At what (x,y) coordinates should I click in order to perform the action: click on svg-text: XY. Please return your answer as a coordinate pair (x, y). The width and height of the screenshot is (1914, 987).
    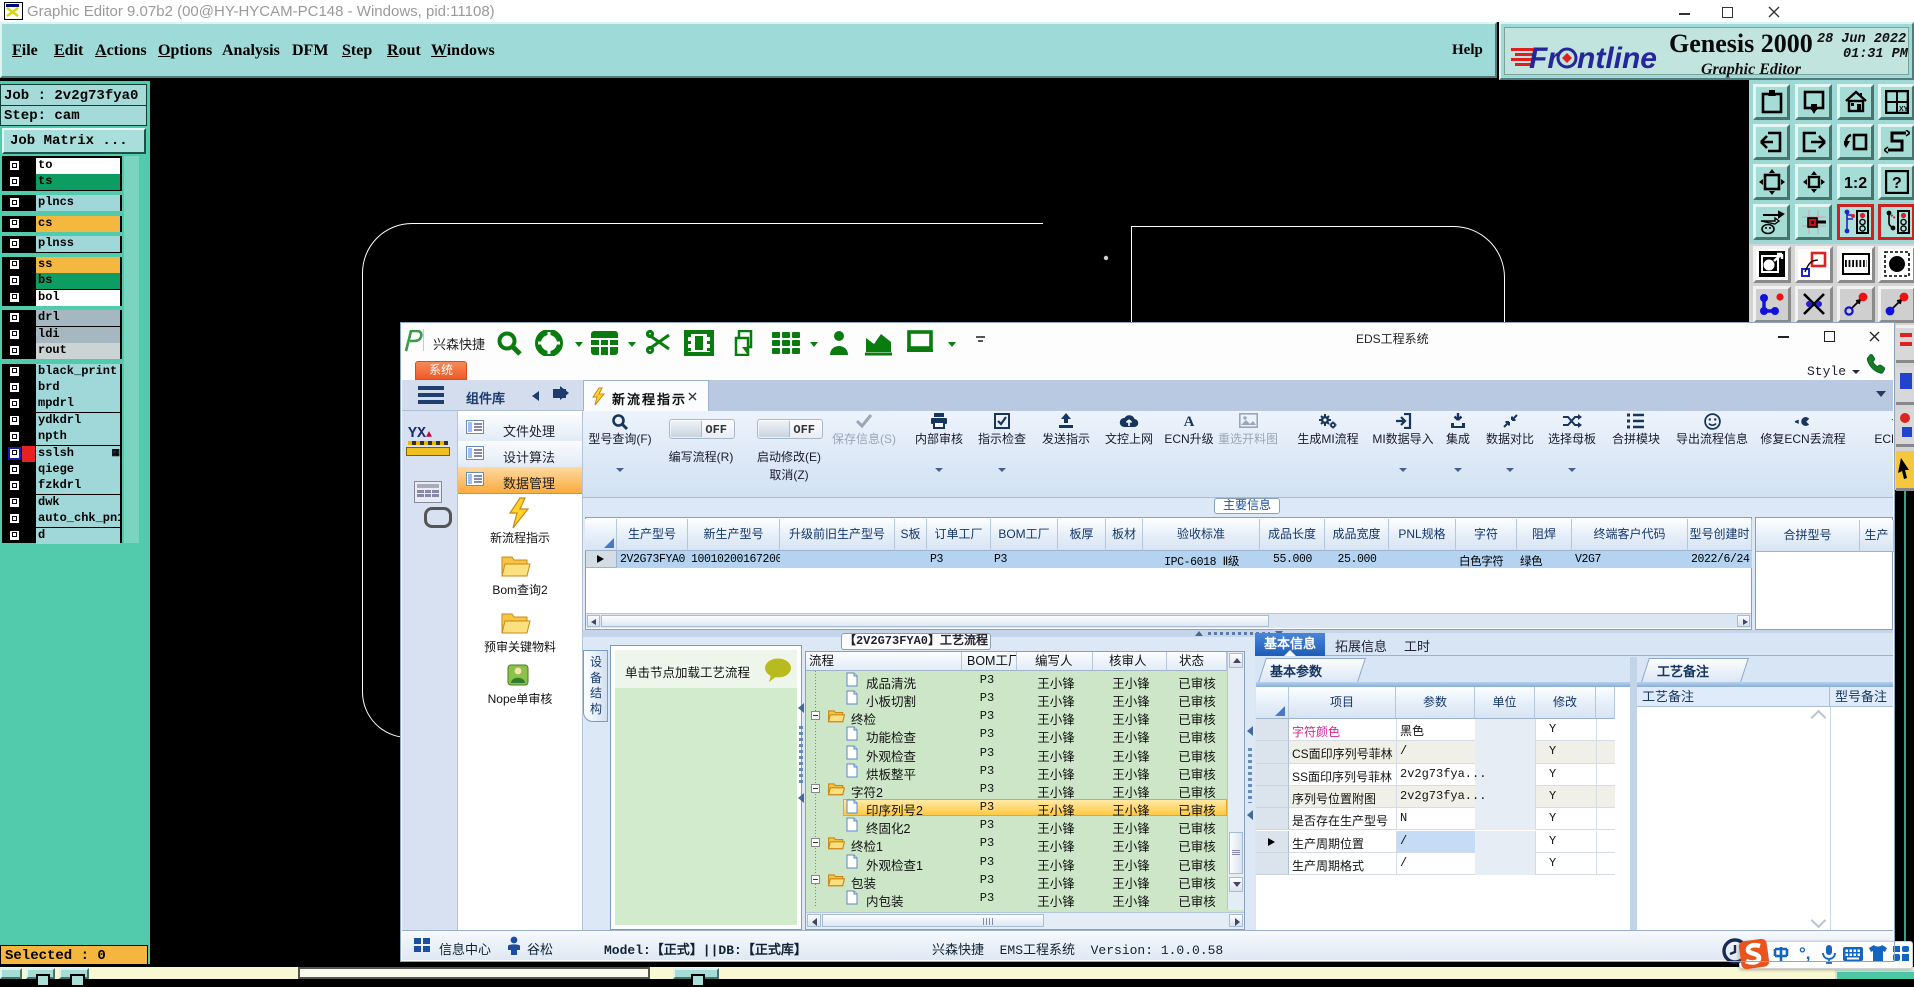
    Looking at the image, I should click on (1904, 109).